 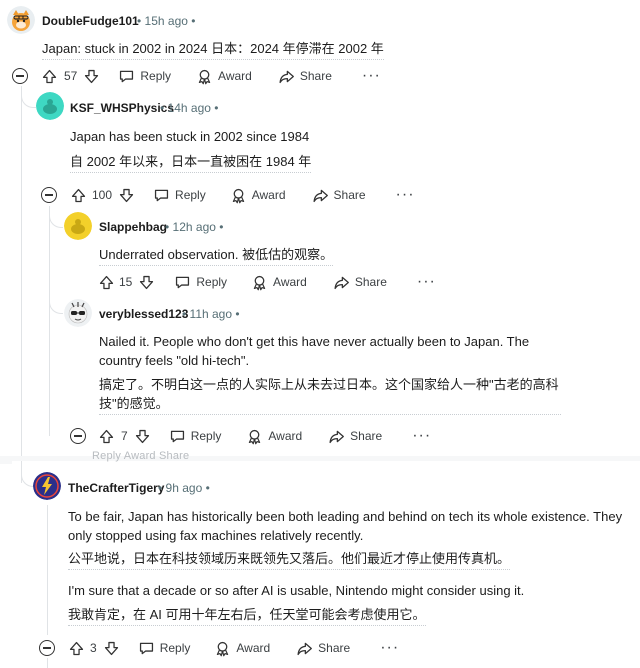 What do you see at coordinates (166, 21) in the screenshot?
I see `comment-time: • 15h ago •` at bounding box center [166, 21].